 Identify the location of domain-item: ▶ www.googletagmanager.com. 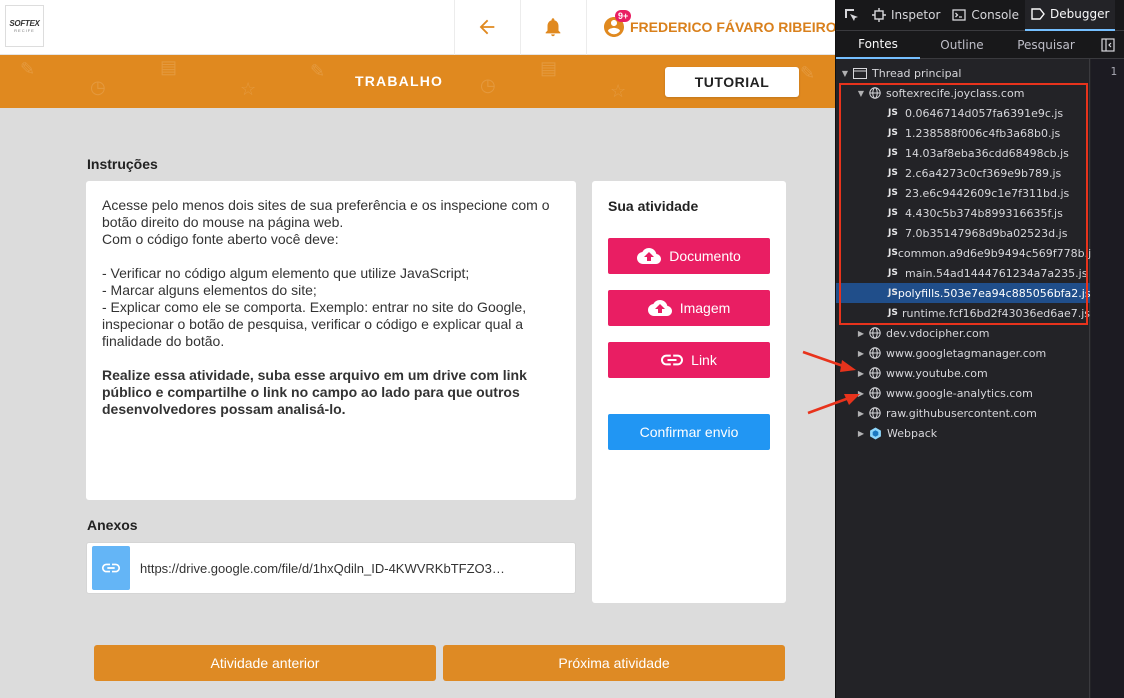
(963, 353).